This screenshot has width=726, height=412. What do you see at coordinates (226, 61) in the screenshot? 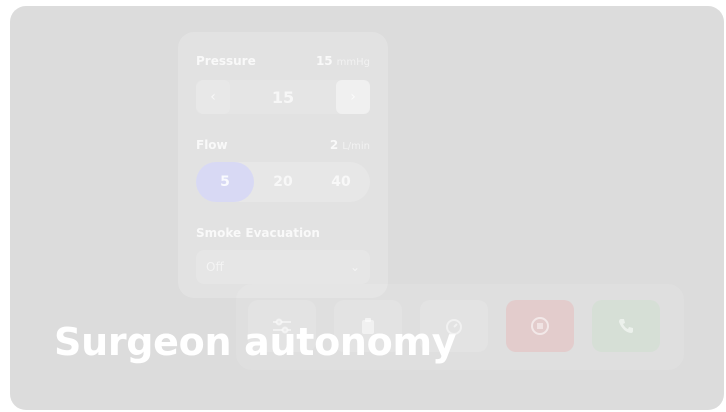
I see `pressure-label: Pressure` at bounding box center [226, 61].